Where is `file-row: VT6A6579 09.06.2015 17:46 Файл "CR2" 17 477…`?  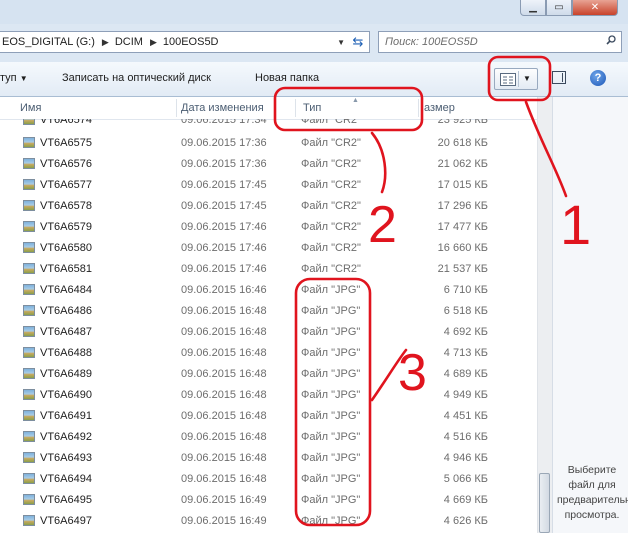
file-row: VT6A6579 09.06.2015 17:46 Файл "CR2" 17 477… is located at coordinates (270, 227).